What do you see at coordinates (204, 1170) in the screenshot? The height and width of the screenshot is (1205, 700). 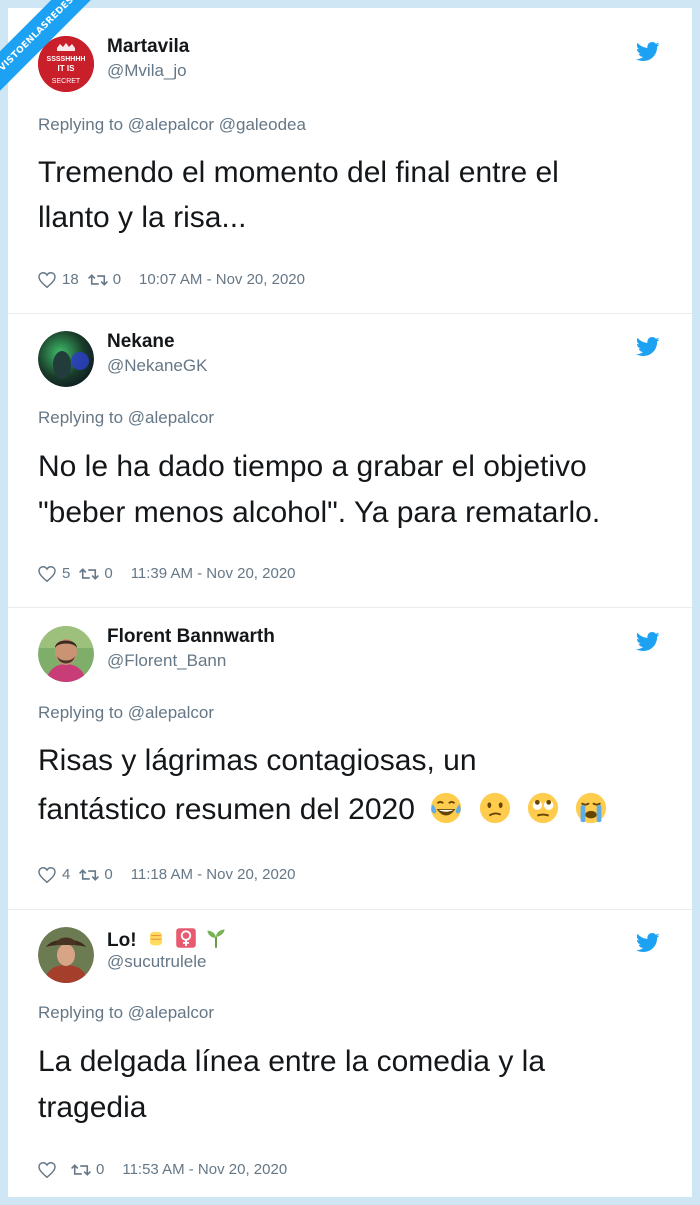 I see `timestamp: 11:53 AM - Nov 20, 2020` at bounding box center [204, 1170].